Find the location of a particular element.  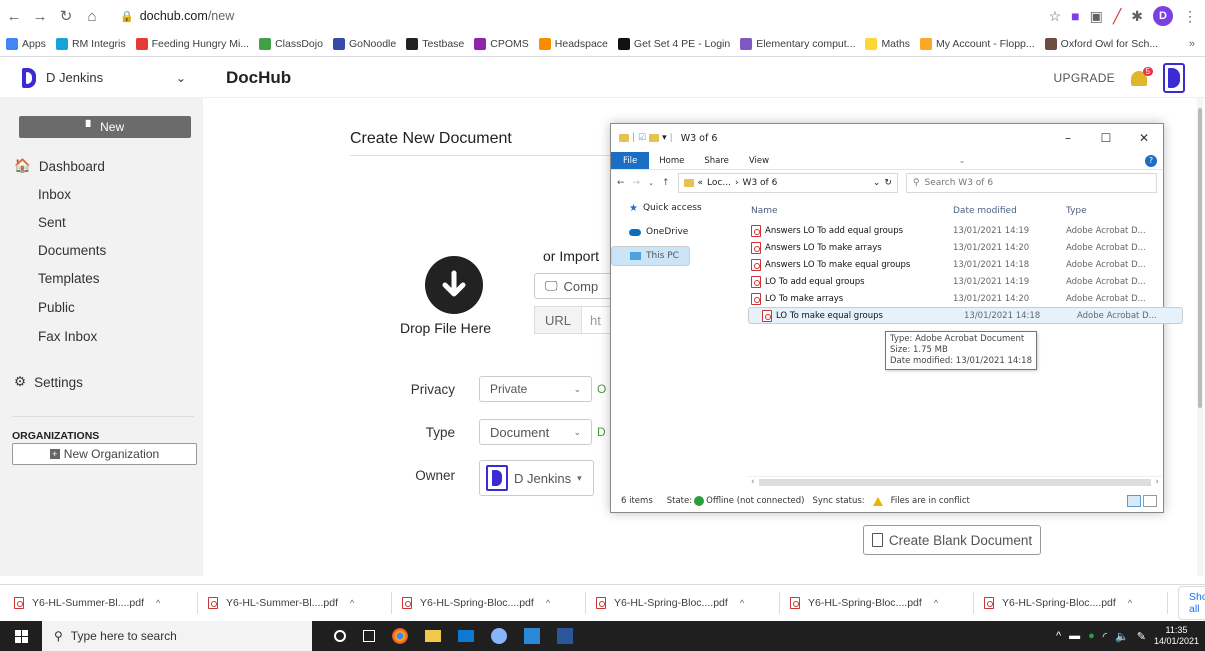

tab-share: Share is located at coordinates (716, 161).